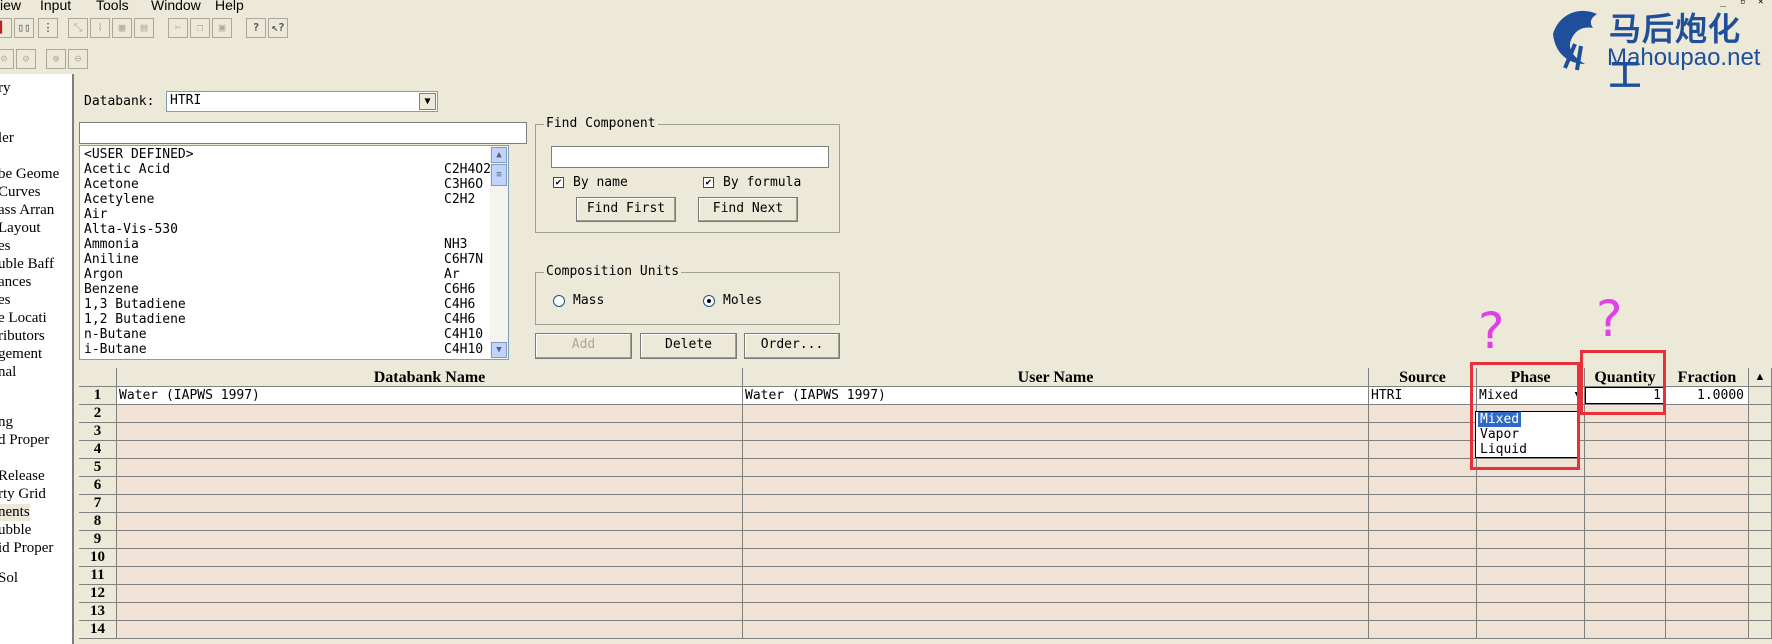  Describe the element at coordinates (21, 354) in the screenshot. I see `tree-item: gement` at that location.